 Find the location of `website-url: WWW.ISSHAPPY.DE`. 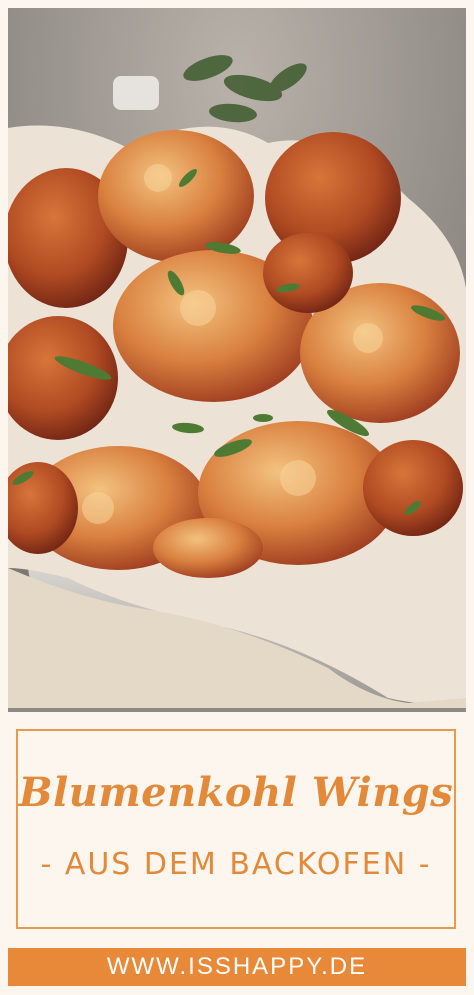

website-url: WWW.ISSHAPPY.DE is located at coordinates (237, 967).